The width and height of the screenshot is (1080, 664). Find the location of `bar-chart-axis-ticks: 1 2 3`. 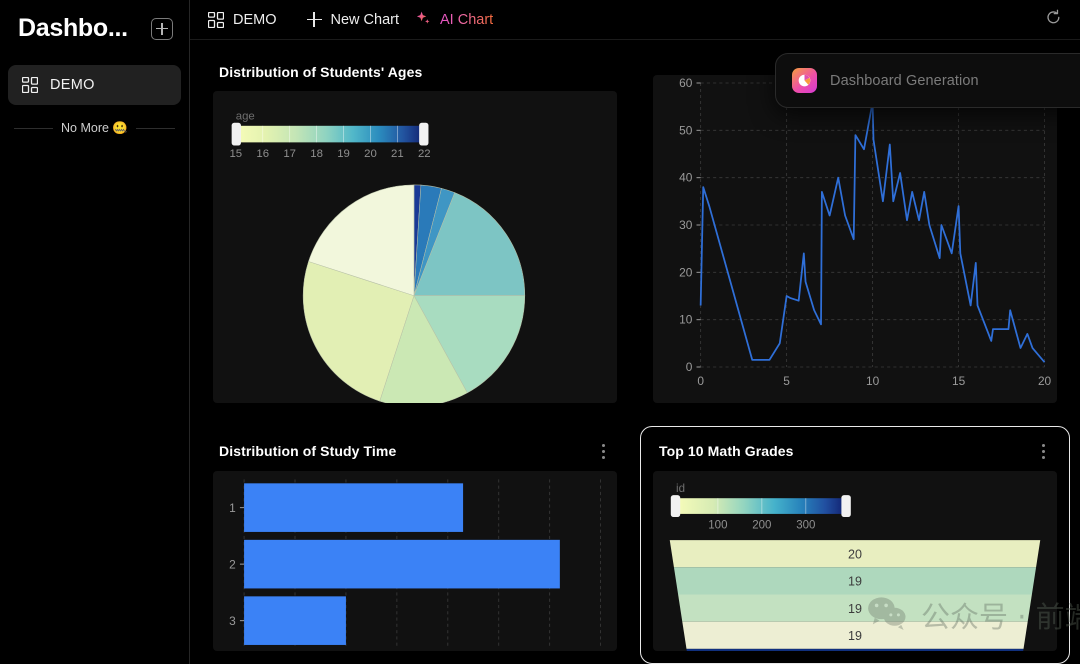

bar-chart-axis-ticks: 1 2 3 is located at coordinates (237, 564).